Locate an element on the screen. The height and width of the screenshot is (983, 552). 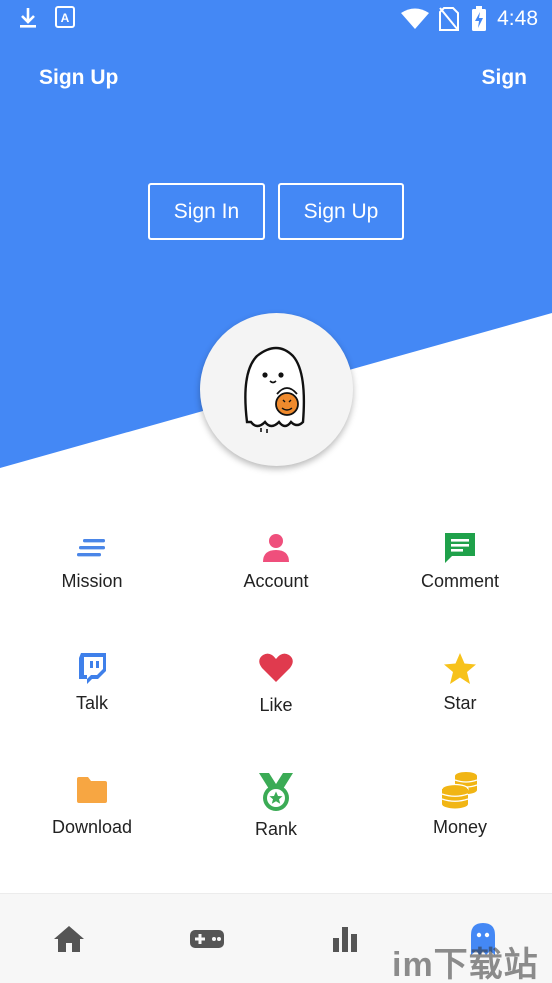
svg-text: A is located at coordinates (65, 18).